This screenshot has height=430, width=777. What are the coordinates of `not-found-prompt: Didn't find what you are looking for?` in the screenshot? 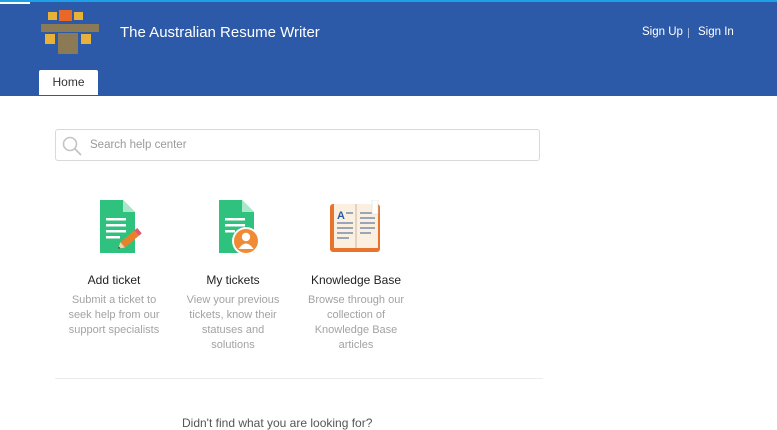 It's located at (277, 423).